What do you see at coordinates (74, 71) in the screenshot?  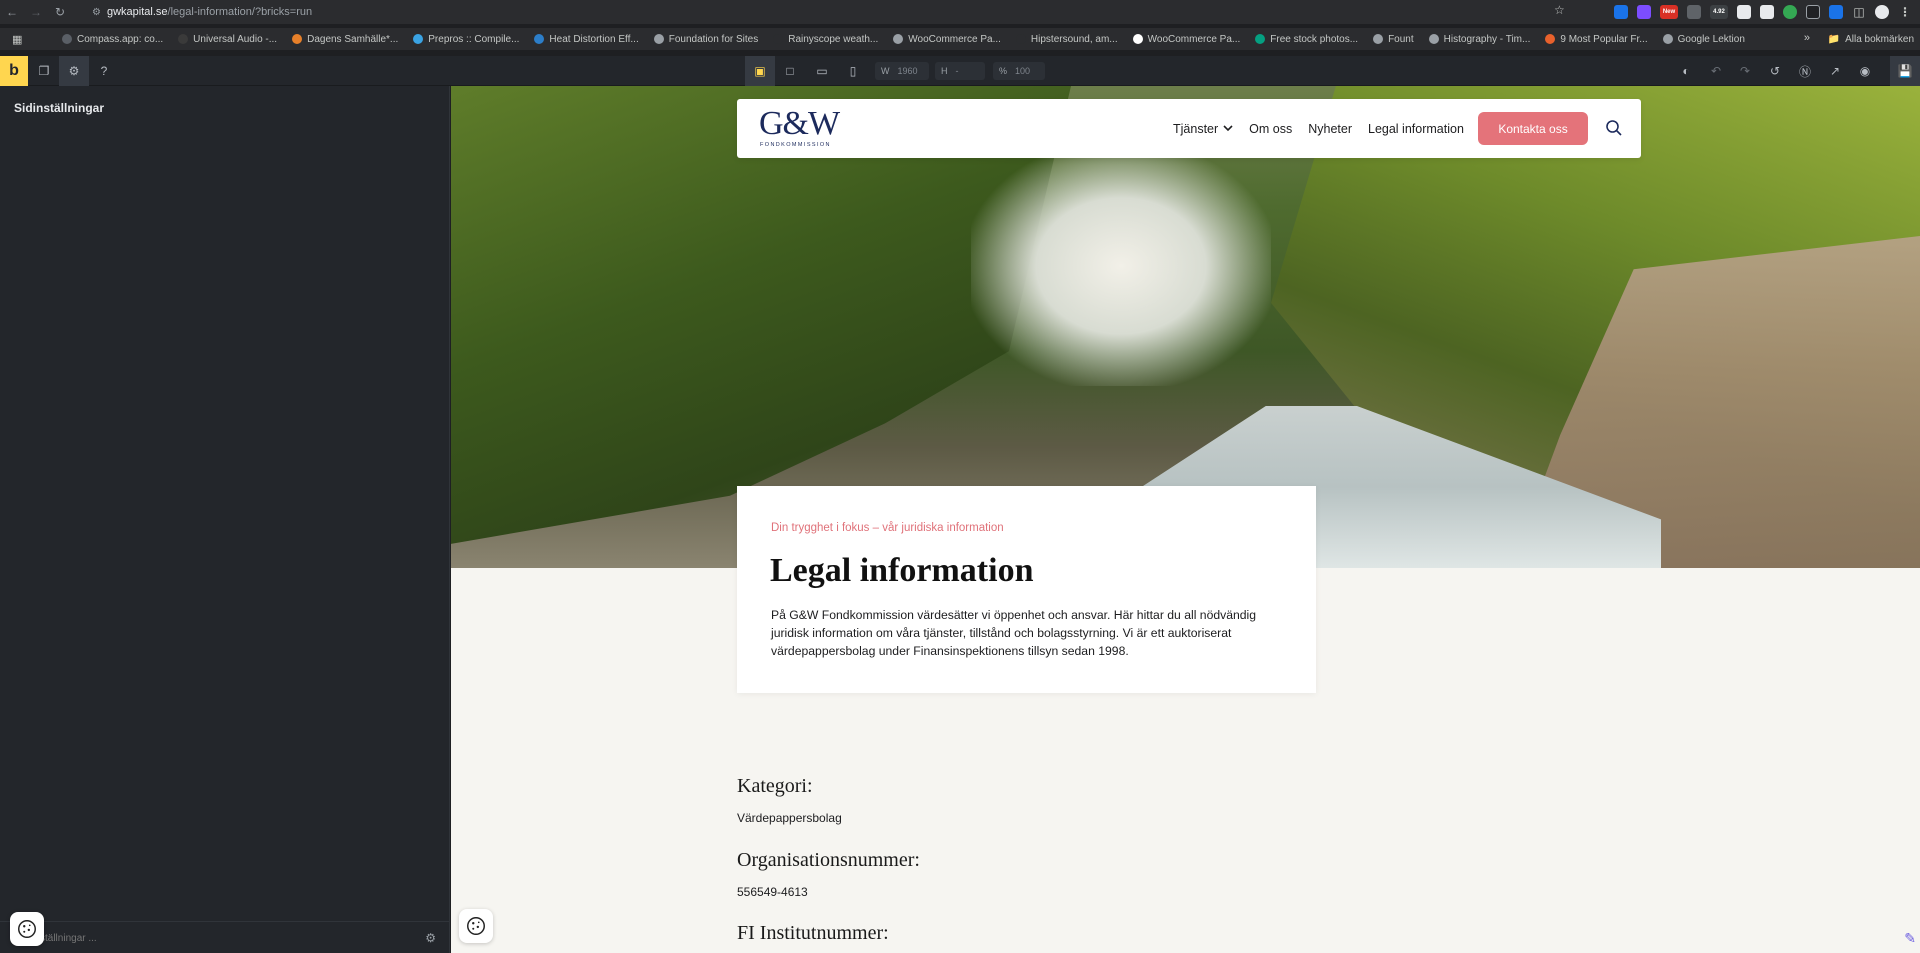 I see `settings-gear-icon: ⚙` at bounding box center [74, 71].